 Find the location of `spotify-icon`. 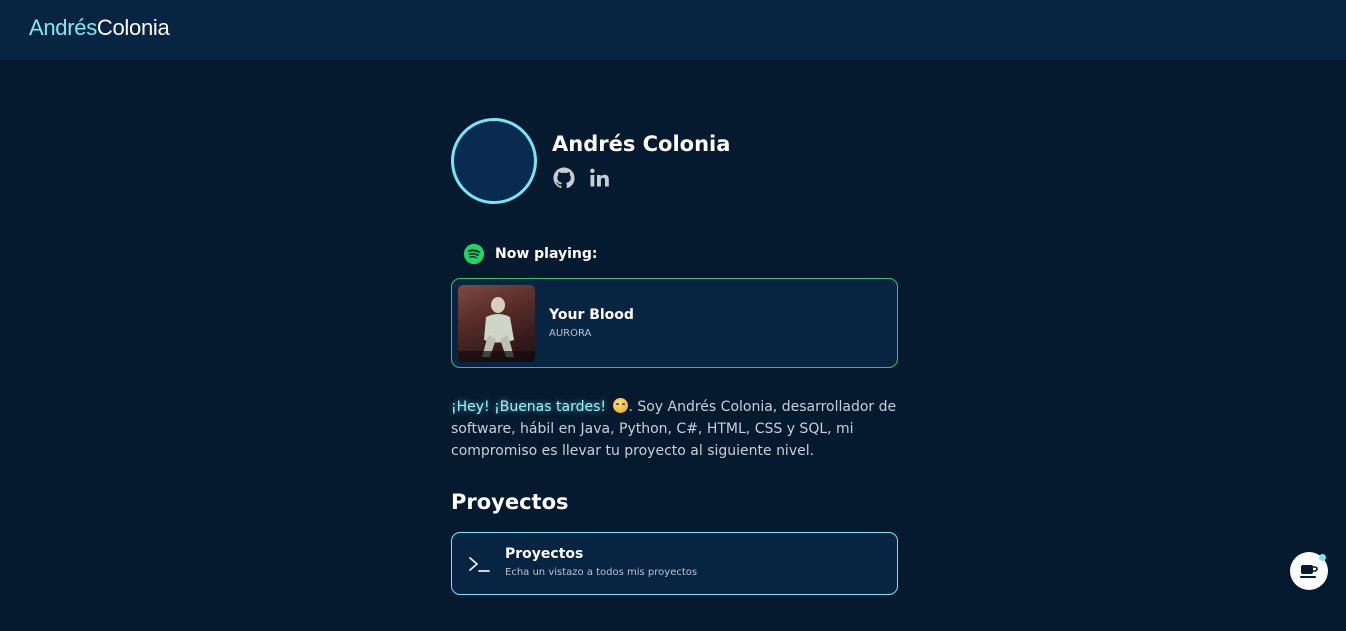

spotify-icon is located at coordinates (474, 254).